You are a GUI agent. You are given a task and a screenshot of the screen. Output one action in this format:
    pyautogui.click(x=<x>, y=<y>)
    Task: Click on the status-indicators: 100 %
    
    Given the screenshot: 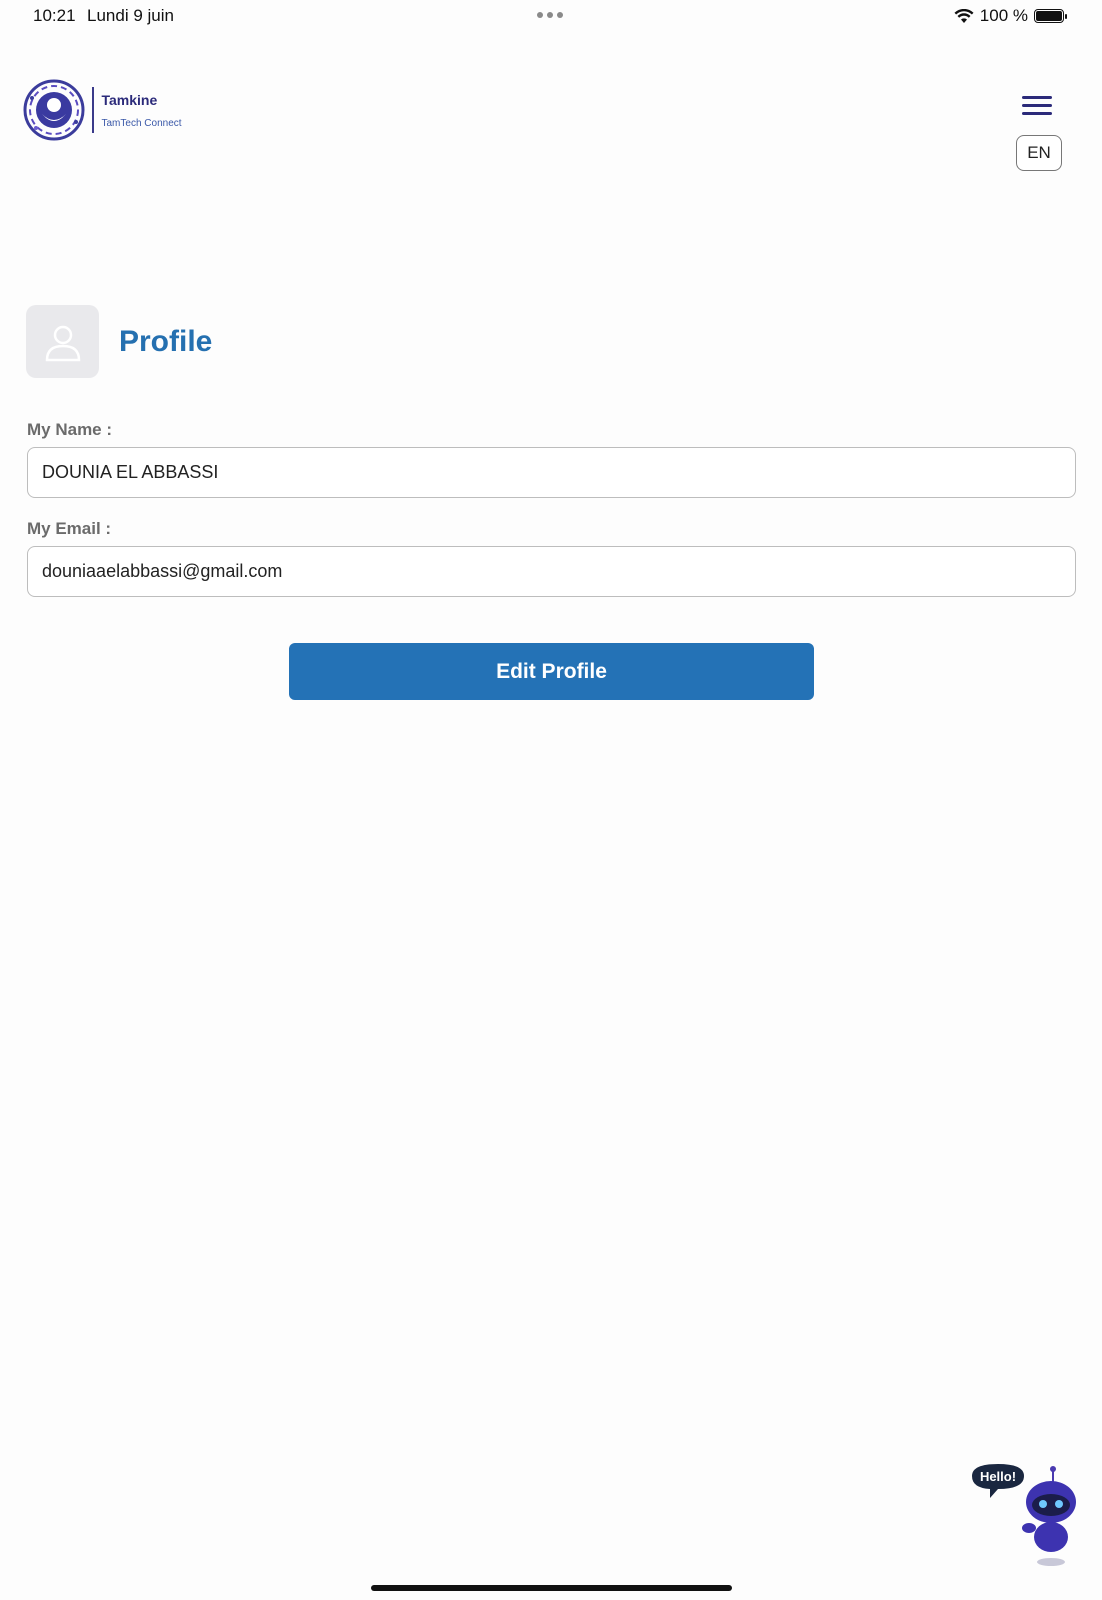 What is the action you would take?
    pyautogui.click(x=1010, y=16)
    